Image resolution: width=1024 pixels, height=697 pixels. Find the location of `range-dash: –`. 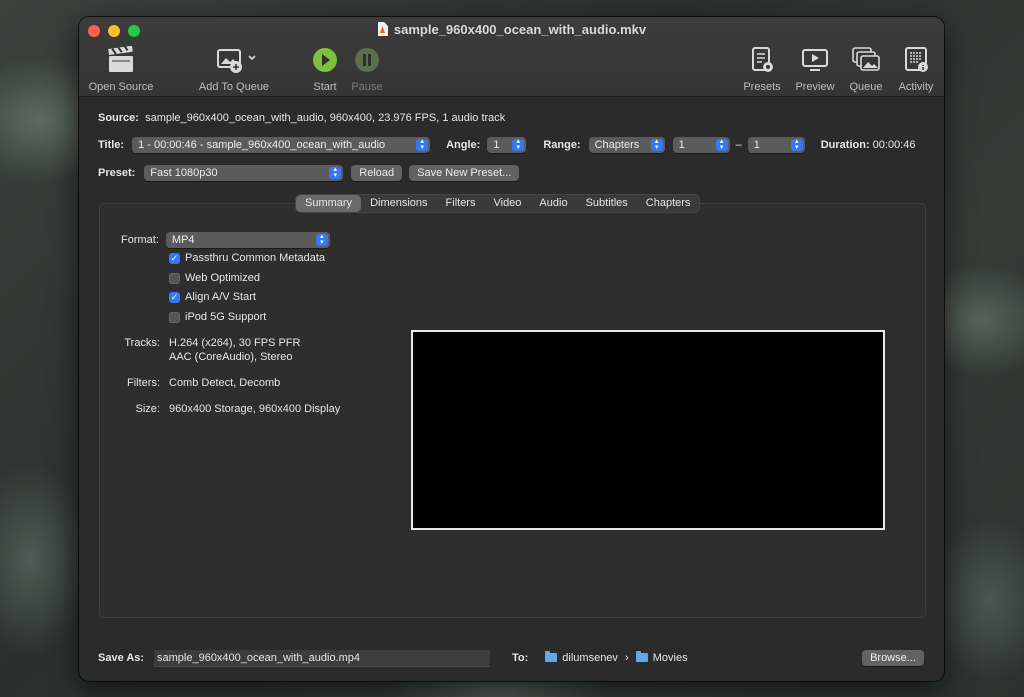

range-dash: – is located at coordinates (738, 145).